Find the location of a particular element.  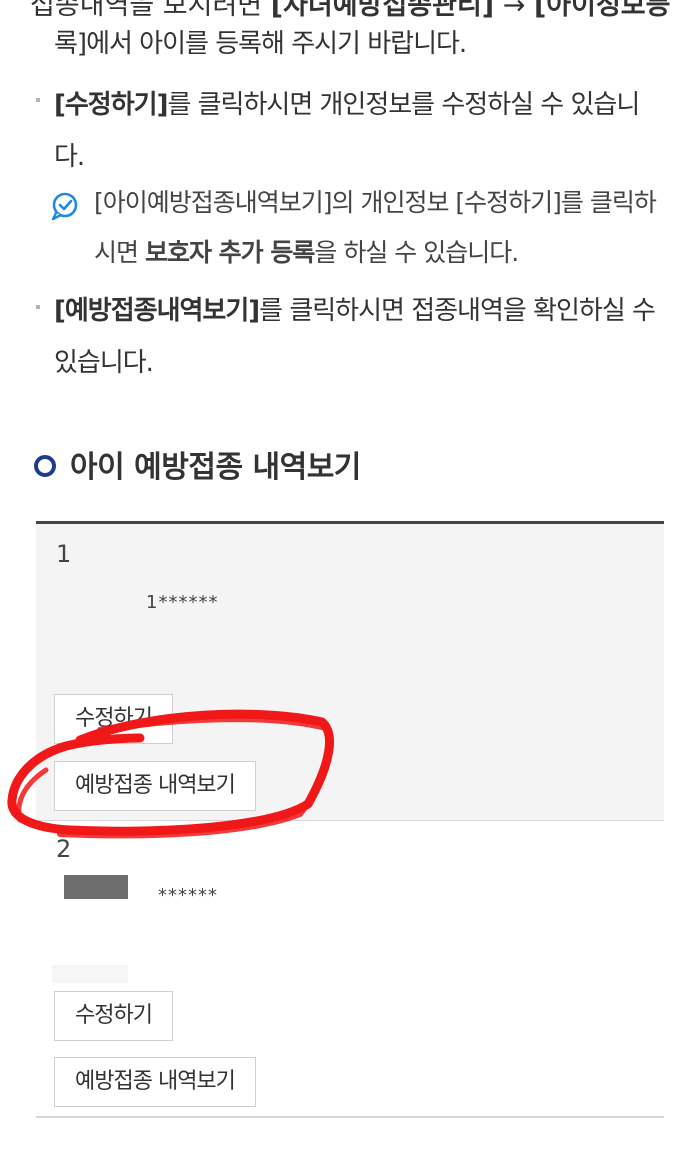

guide-para2: [수정하기]를 클릭하시면 개인정보를 수정하실 수 있습니다. is located at coordinates (359, 131).